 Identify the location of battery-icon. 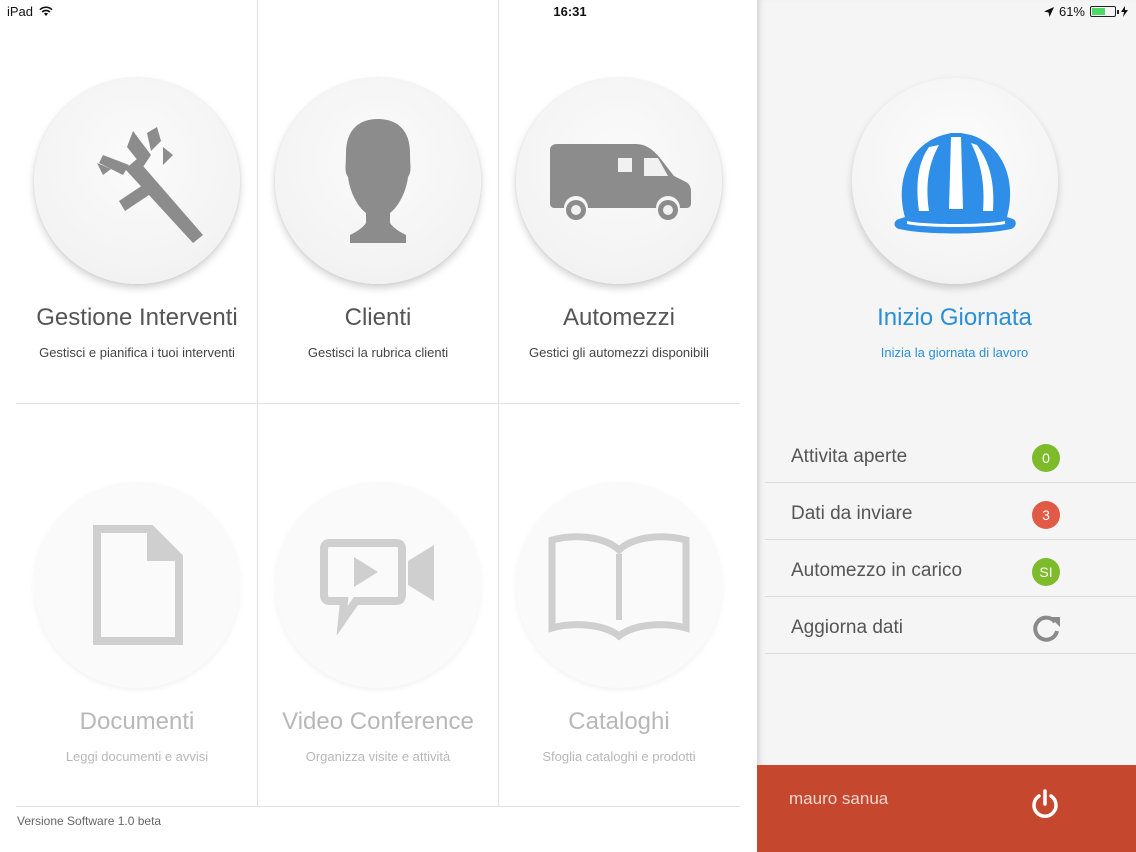
(1104, 11).